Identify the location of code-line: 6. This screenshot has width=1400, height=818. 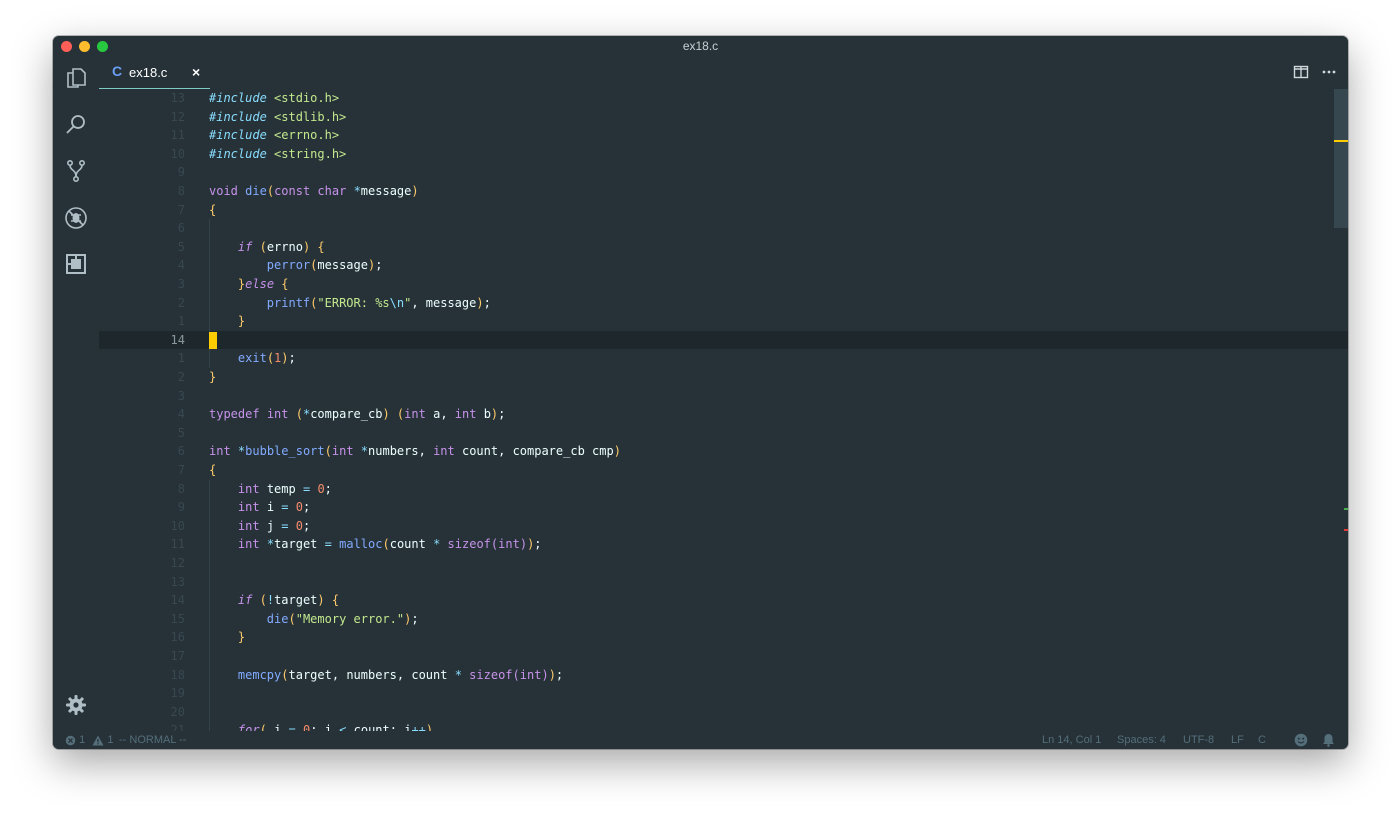
(723, 228).